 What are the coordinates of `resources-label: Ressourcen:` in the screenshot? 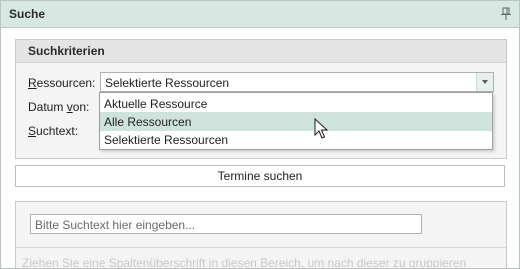 It's located at (62, 83).